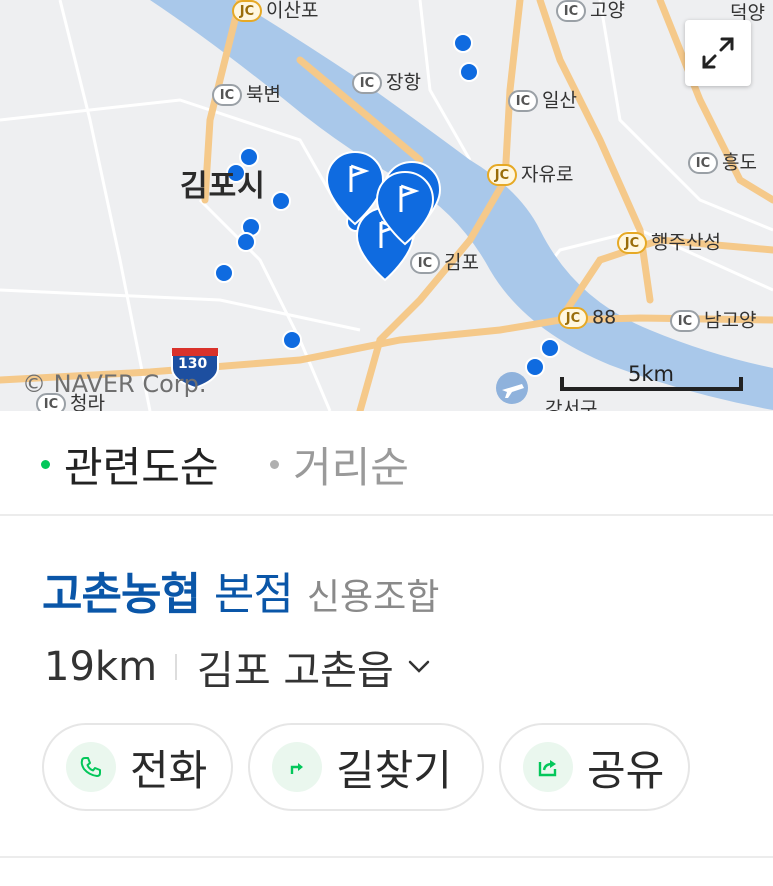  I want to click on highway-number: 130, so click(193, 364).